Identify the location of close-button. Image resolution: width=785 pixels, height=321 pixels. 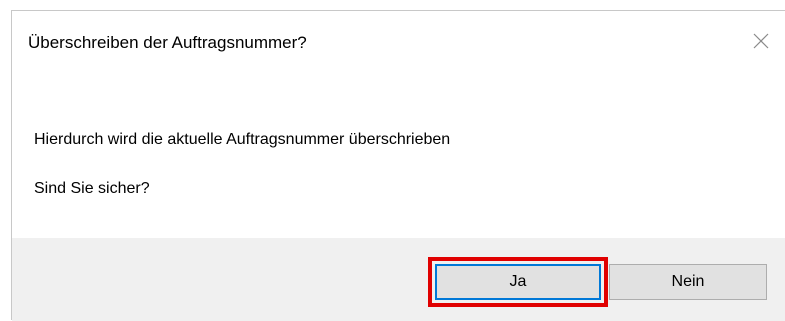
(761, 41).